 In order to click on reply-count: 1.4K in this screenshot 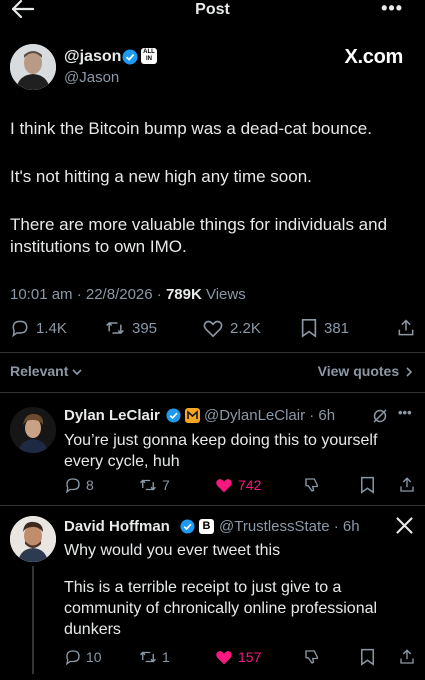, I will do `click(51, 328)`.